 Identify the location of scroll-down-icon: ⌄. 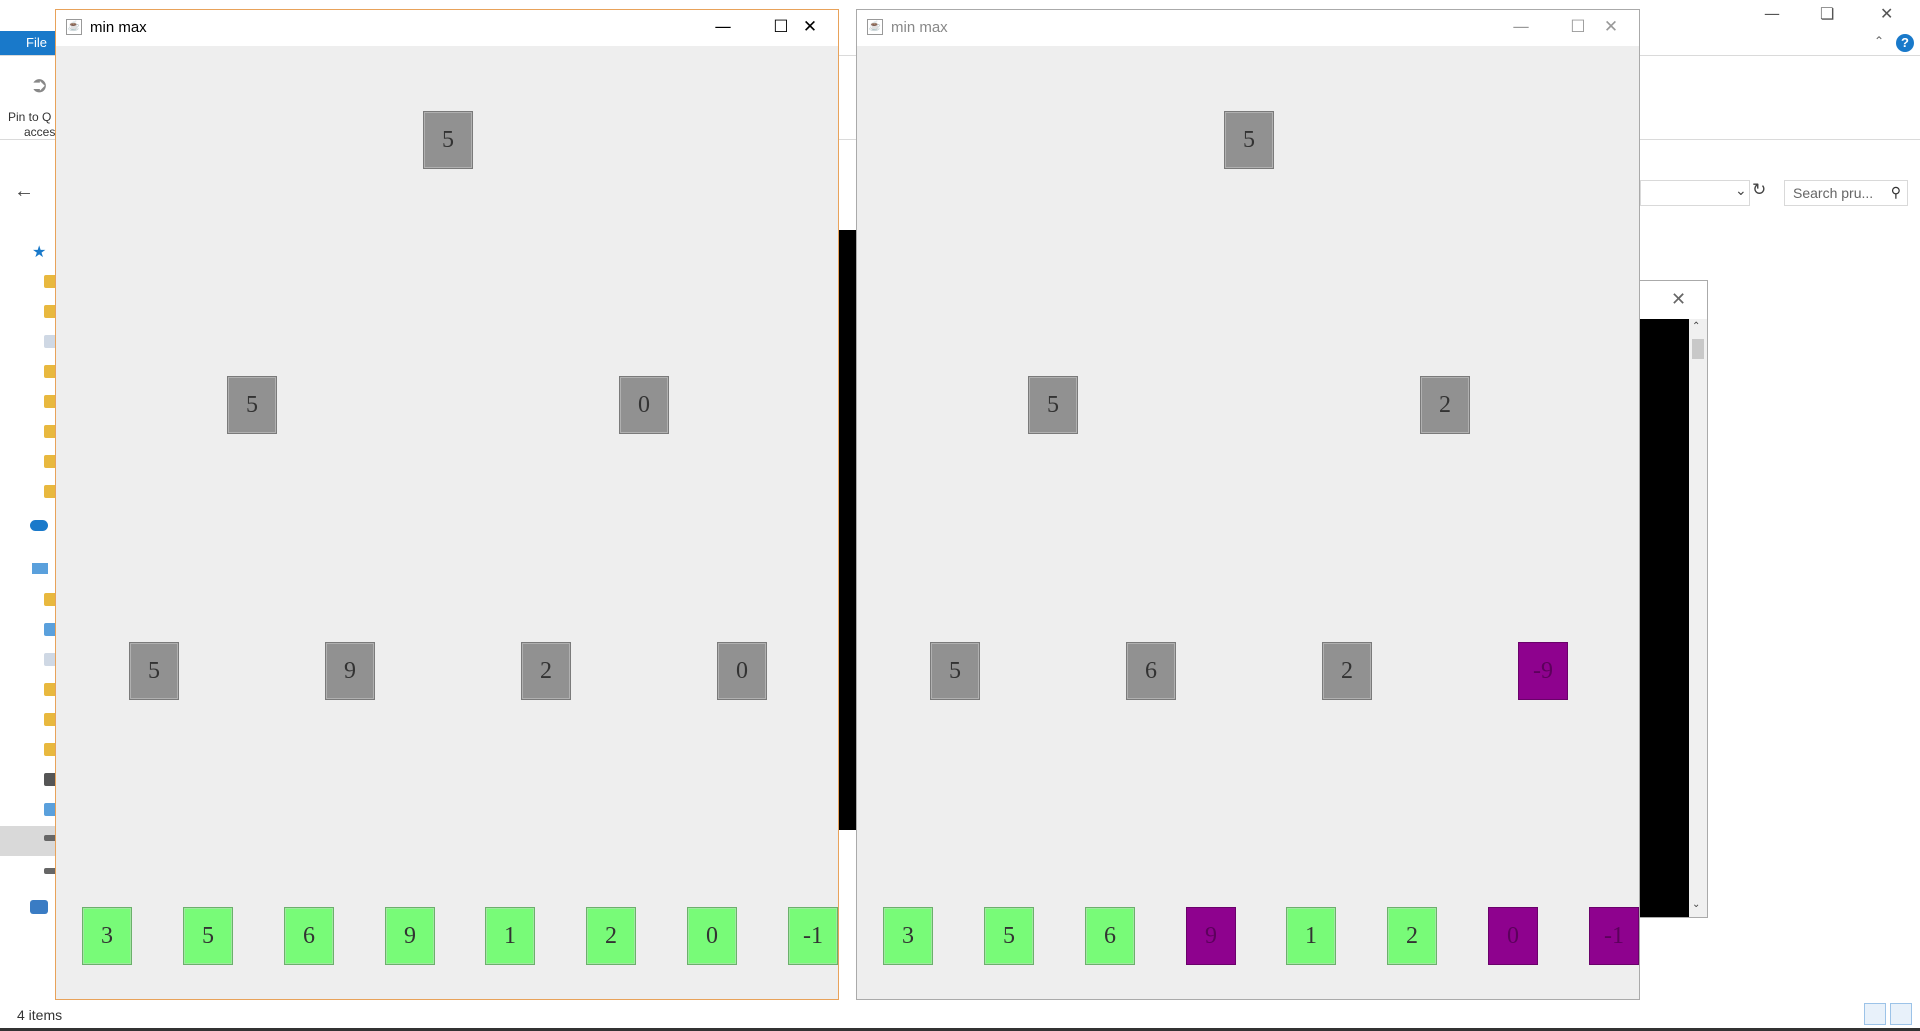
(1696, 904).